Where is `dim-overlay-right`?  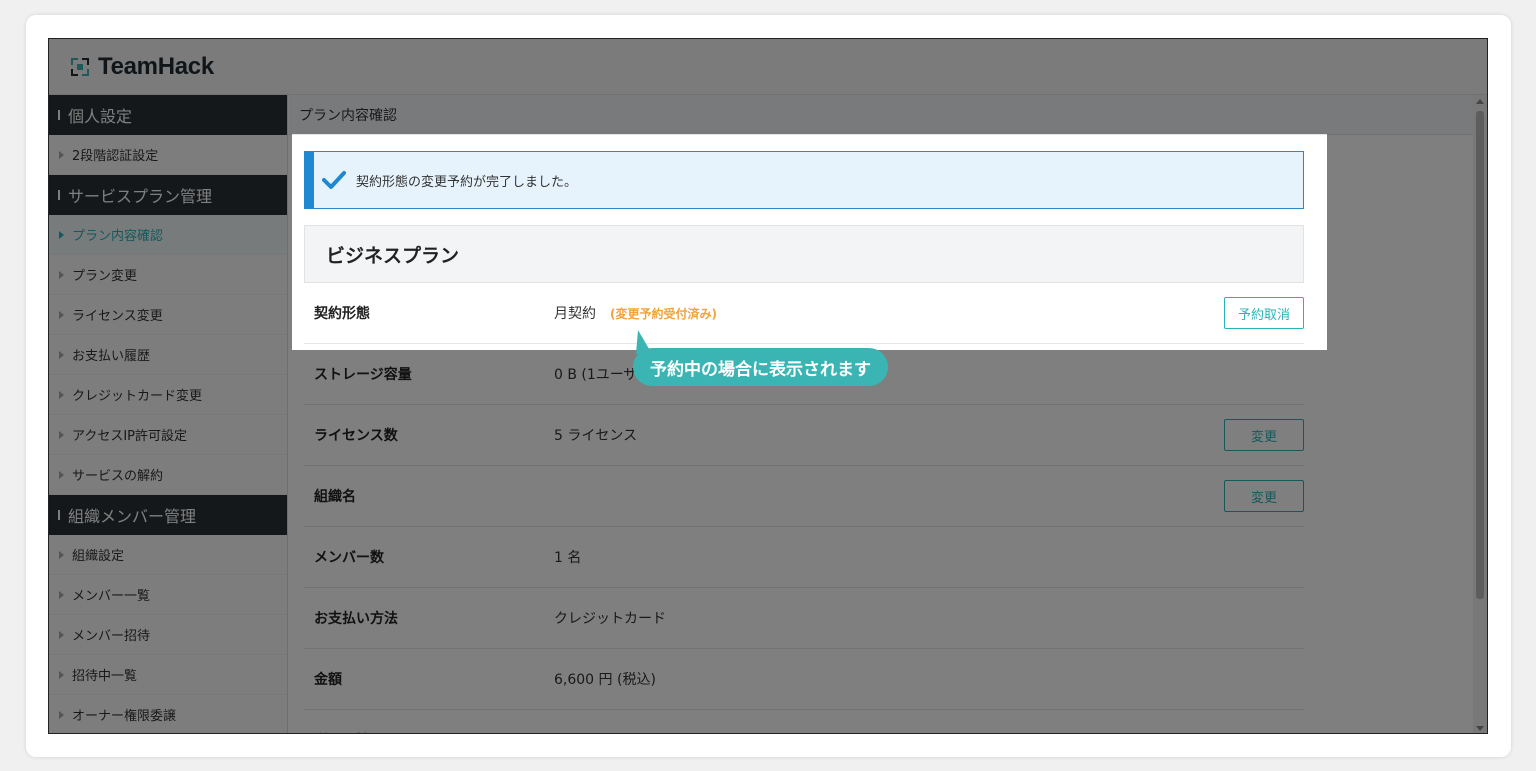 dim-overlay-right is located at coordinates (1407, 242).